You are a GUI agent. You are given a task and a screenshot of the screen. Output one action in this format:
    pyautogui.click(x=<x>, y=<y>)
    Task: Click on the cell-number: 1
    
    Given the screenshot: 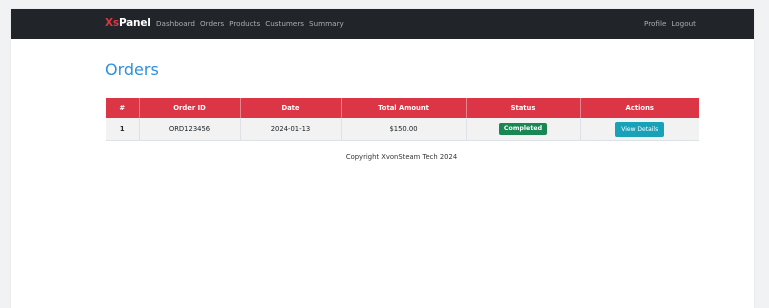 What is the action you would take?
    pyautogui.click(x=123, y=129)
    